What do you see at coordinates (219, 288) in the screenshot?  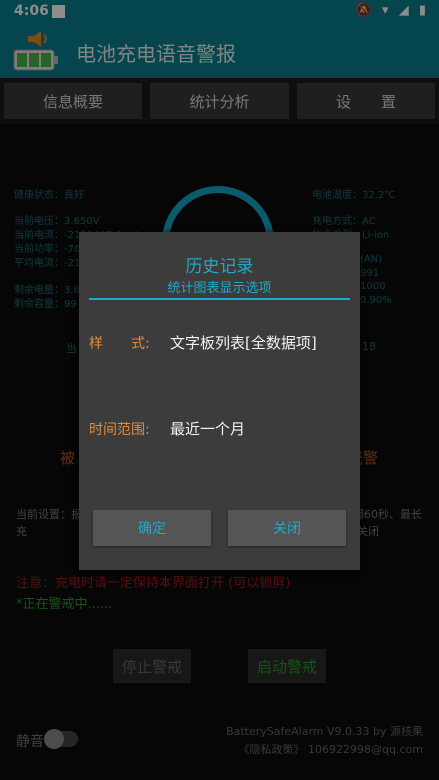 I see `dialog-subtitle: 统计图表显示选项` at bounding box center [219, 288].